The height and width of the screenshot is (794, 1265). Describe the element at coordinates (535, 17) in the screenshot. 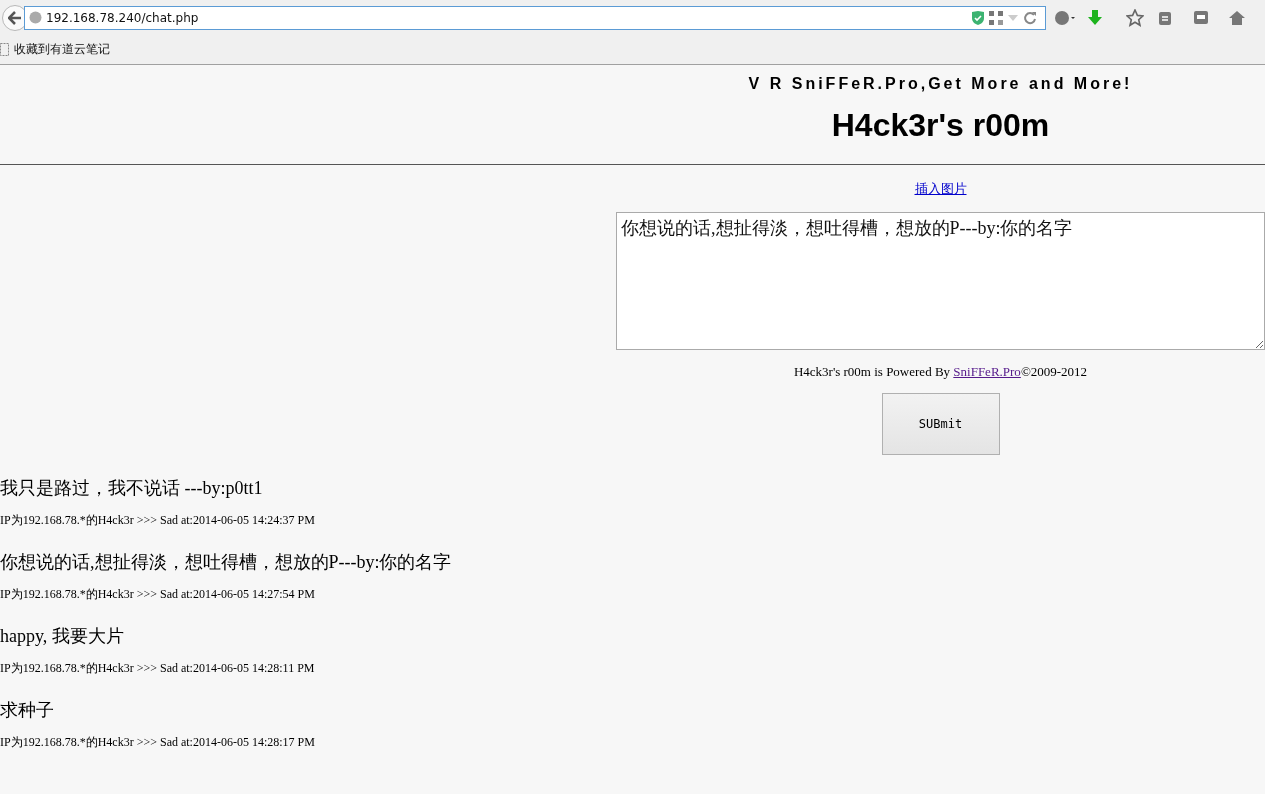

I see `address-bar: 192.168.78.240/chat.php` at that location.